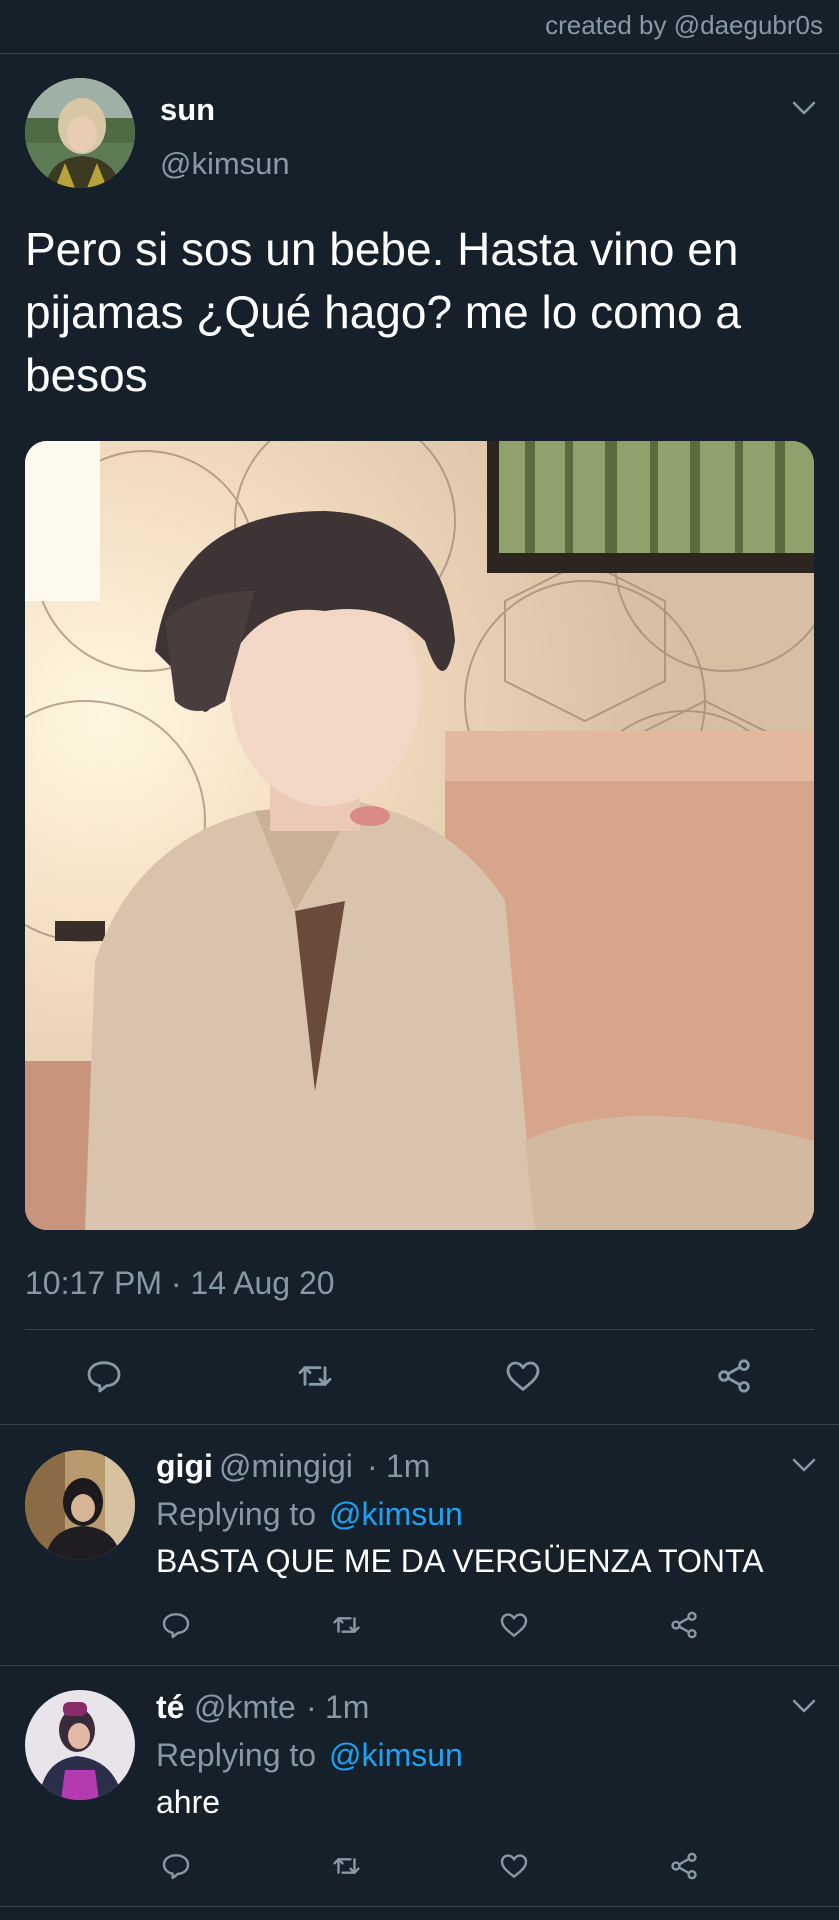 This screenshot has width=839, height=1920. I want to click on reply-display-name: gigi, so click(184, 1466).